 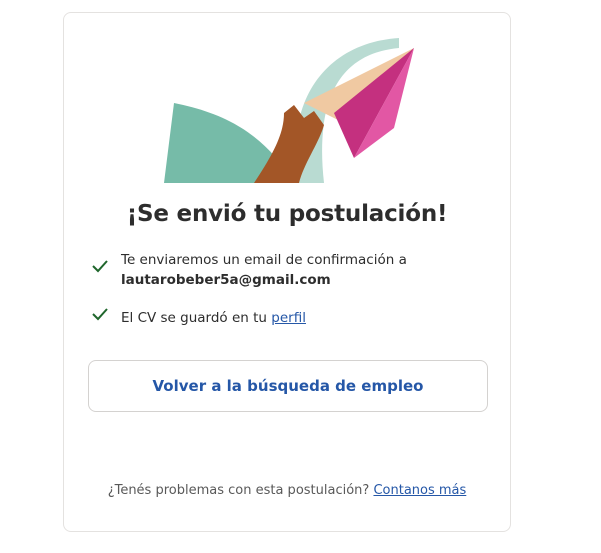 What do you see at coordinates (419, 490) in the screenshot?
I see `contact-link: Contanos más` at bounding box center [419, 490].